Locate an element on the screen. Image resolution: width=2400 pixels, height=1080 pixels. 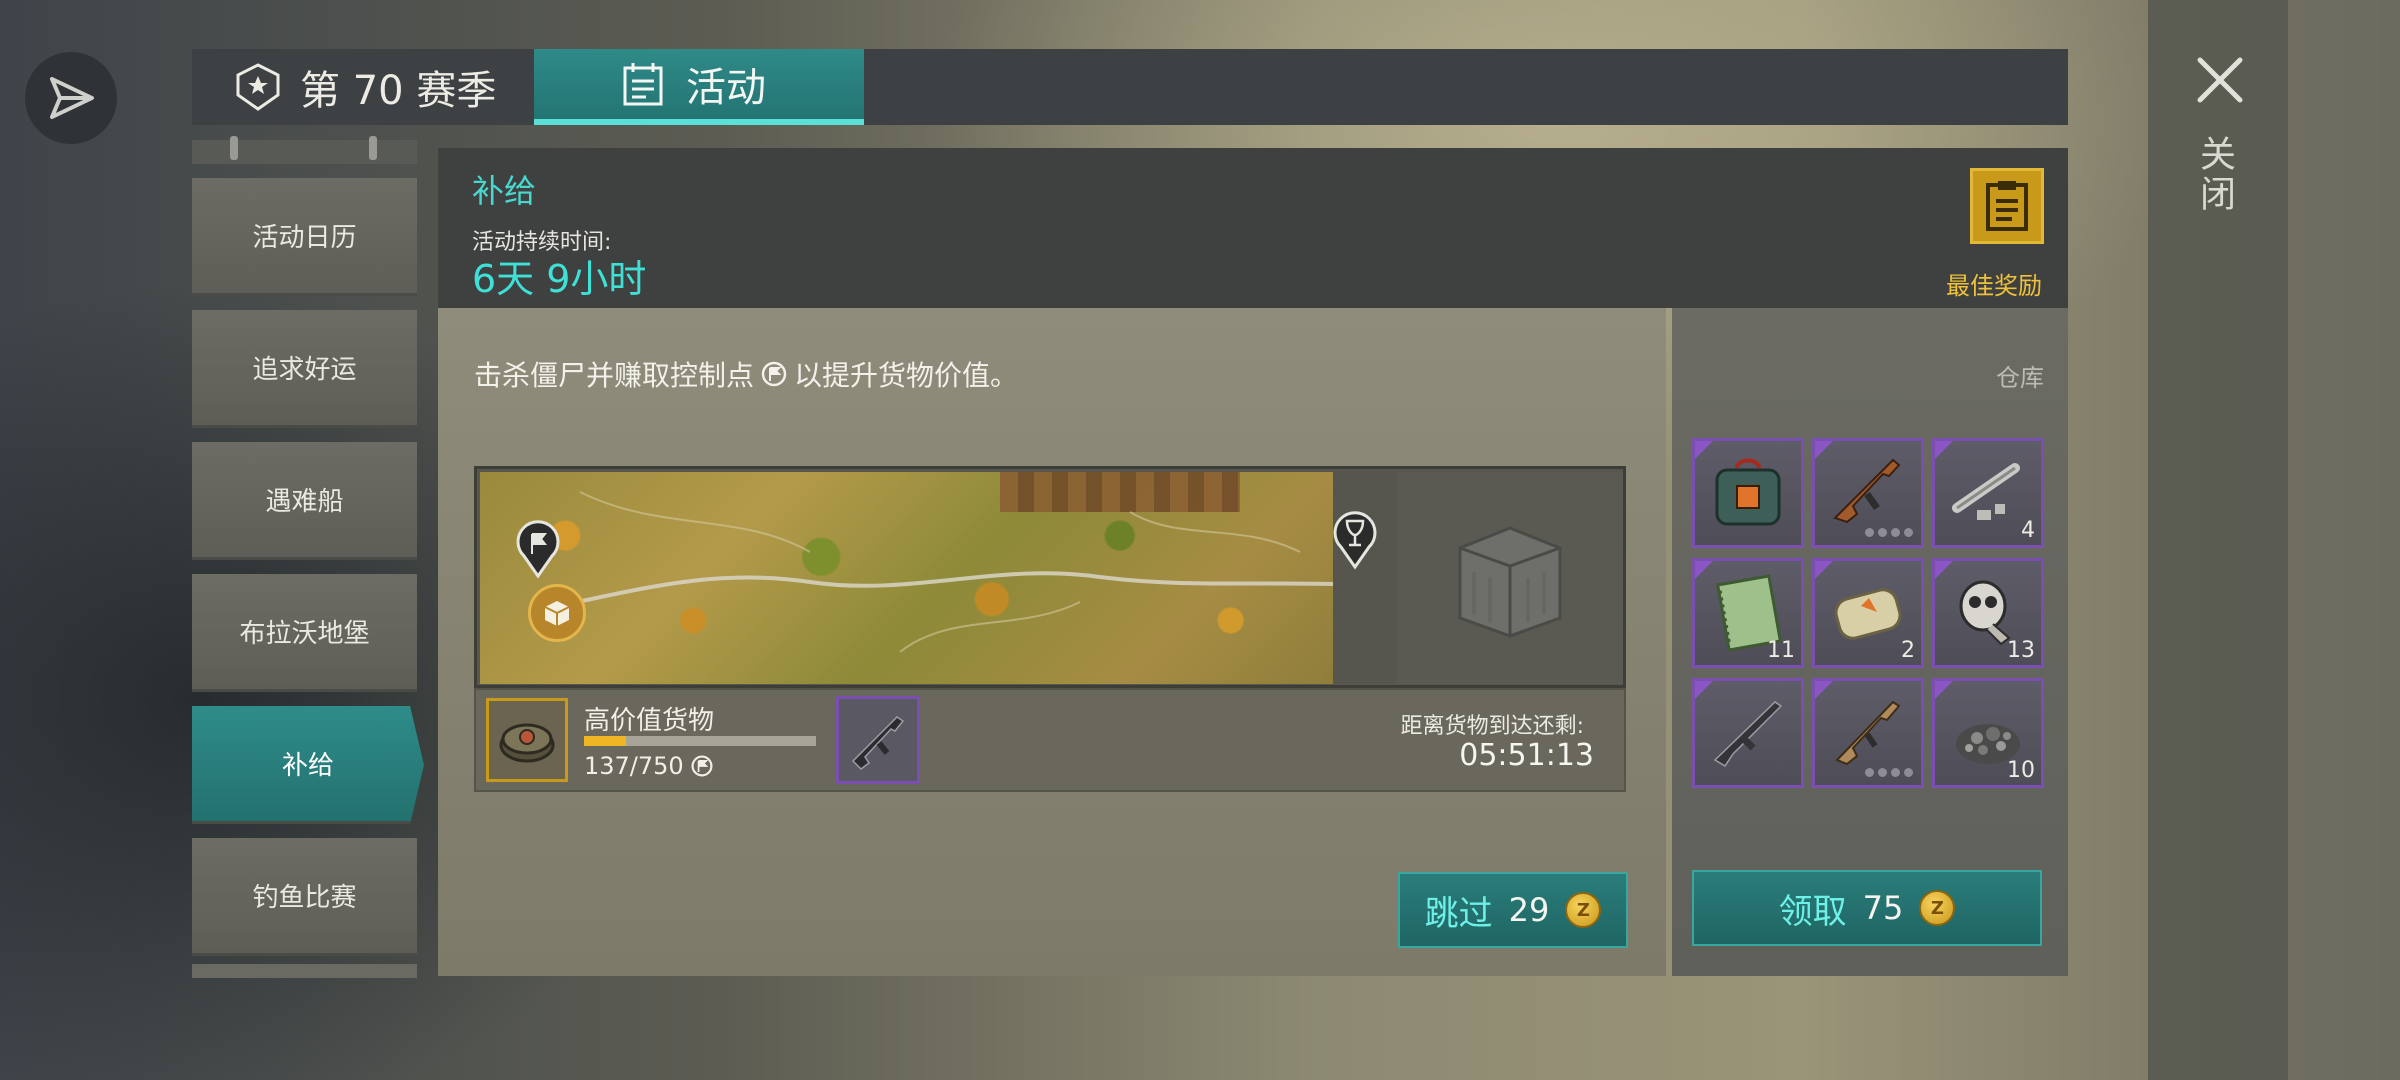
tab-season: 第 70 赛季 is located at coordinates (363, 87).